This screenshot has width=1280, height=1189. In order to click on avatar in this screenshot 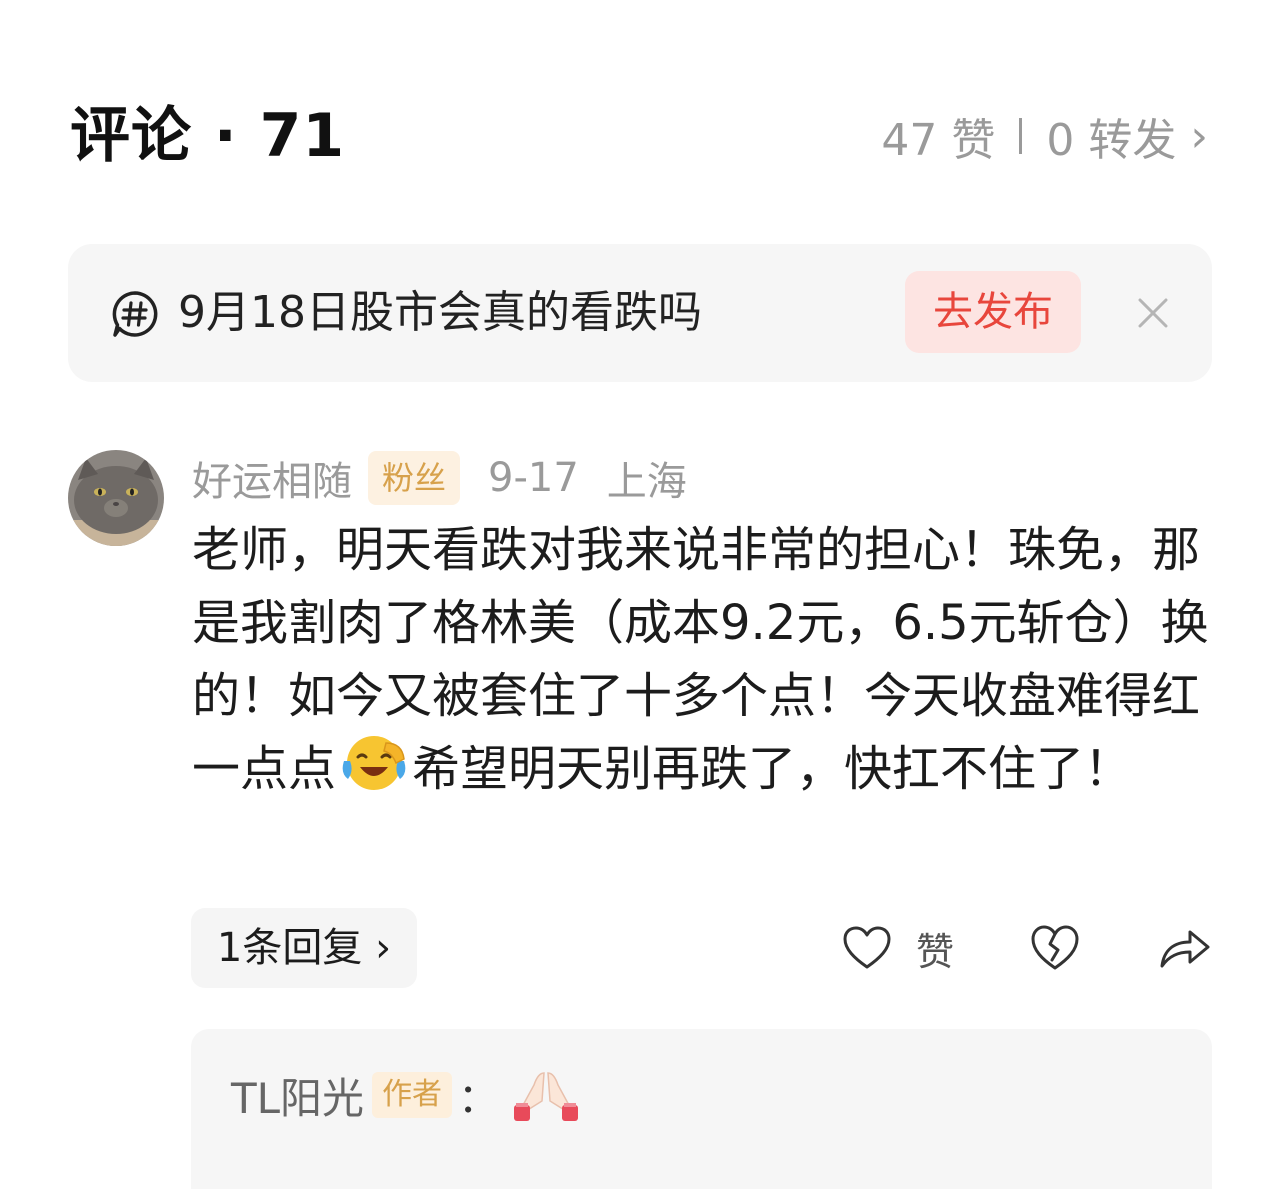, I will do `click(116, 498)`.